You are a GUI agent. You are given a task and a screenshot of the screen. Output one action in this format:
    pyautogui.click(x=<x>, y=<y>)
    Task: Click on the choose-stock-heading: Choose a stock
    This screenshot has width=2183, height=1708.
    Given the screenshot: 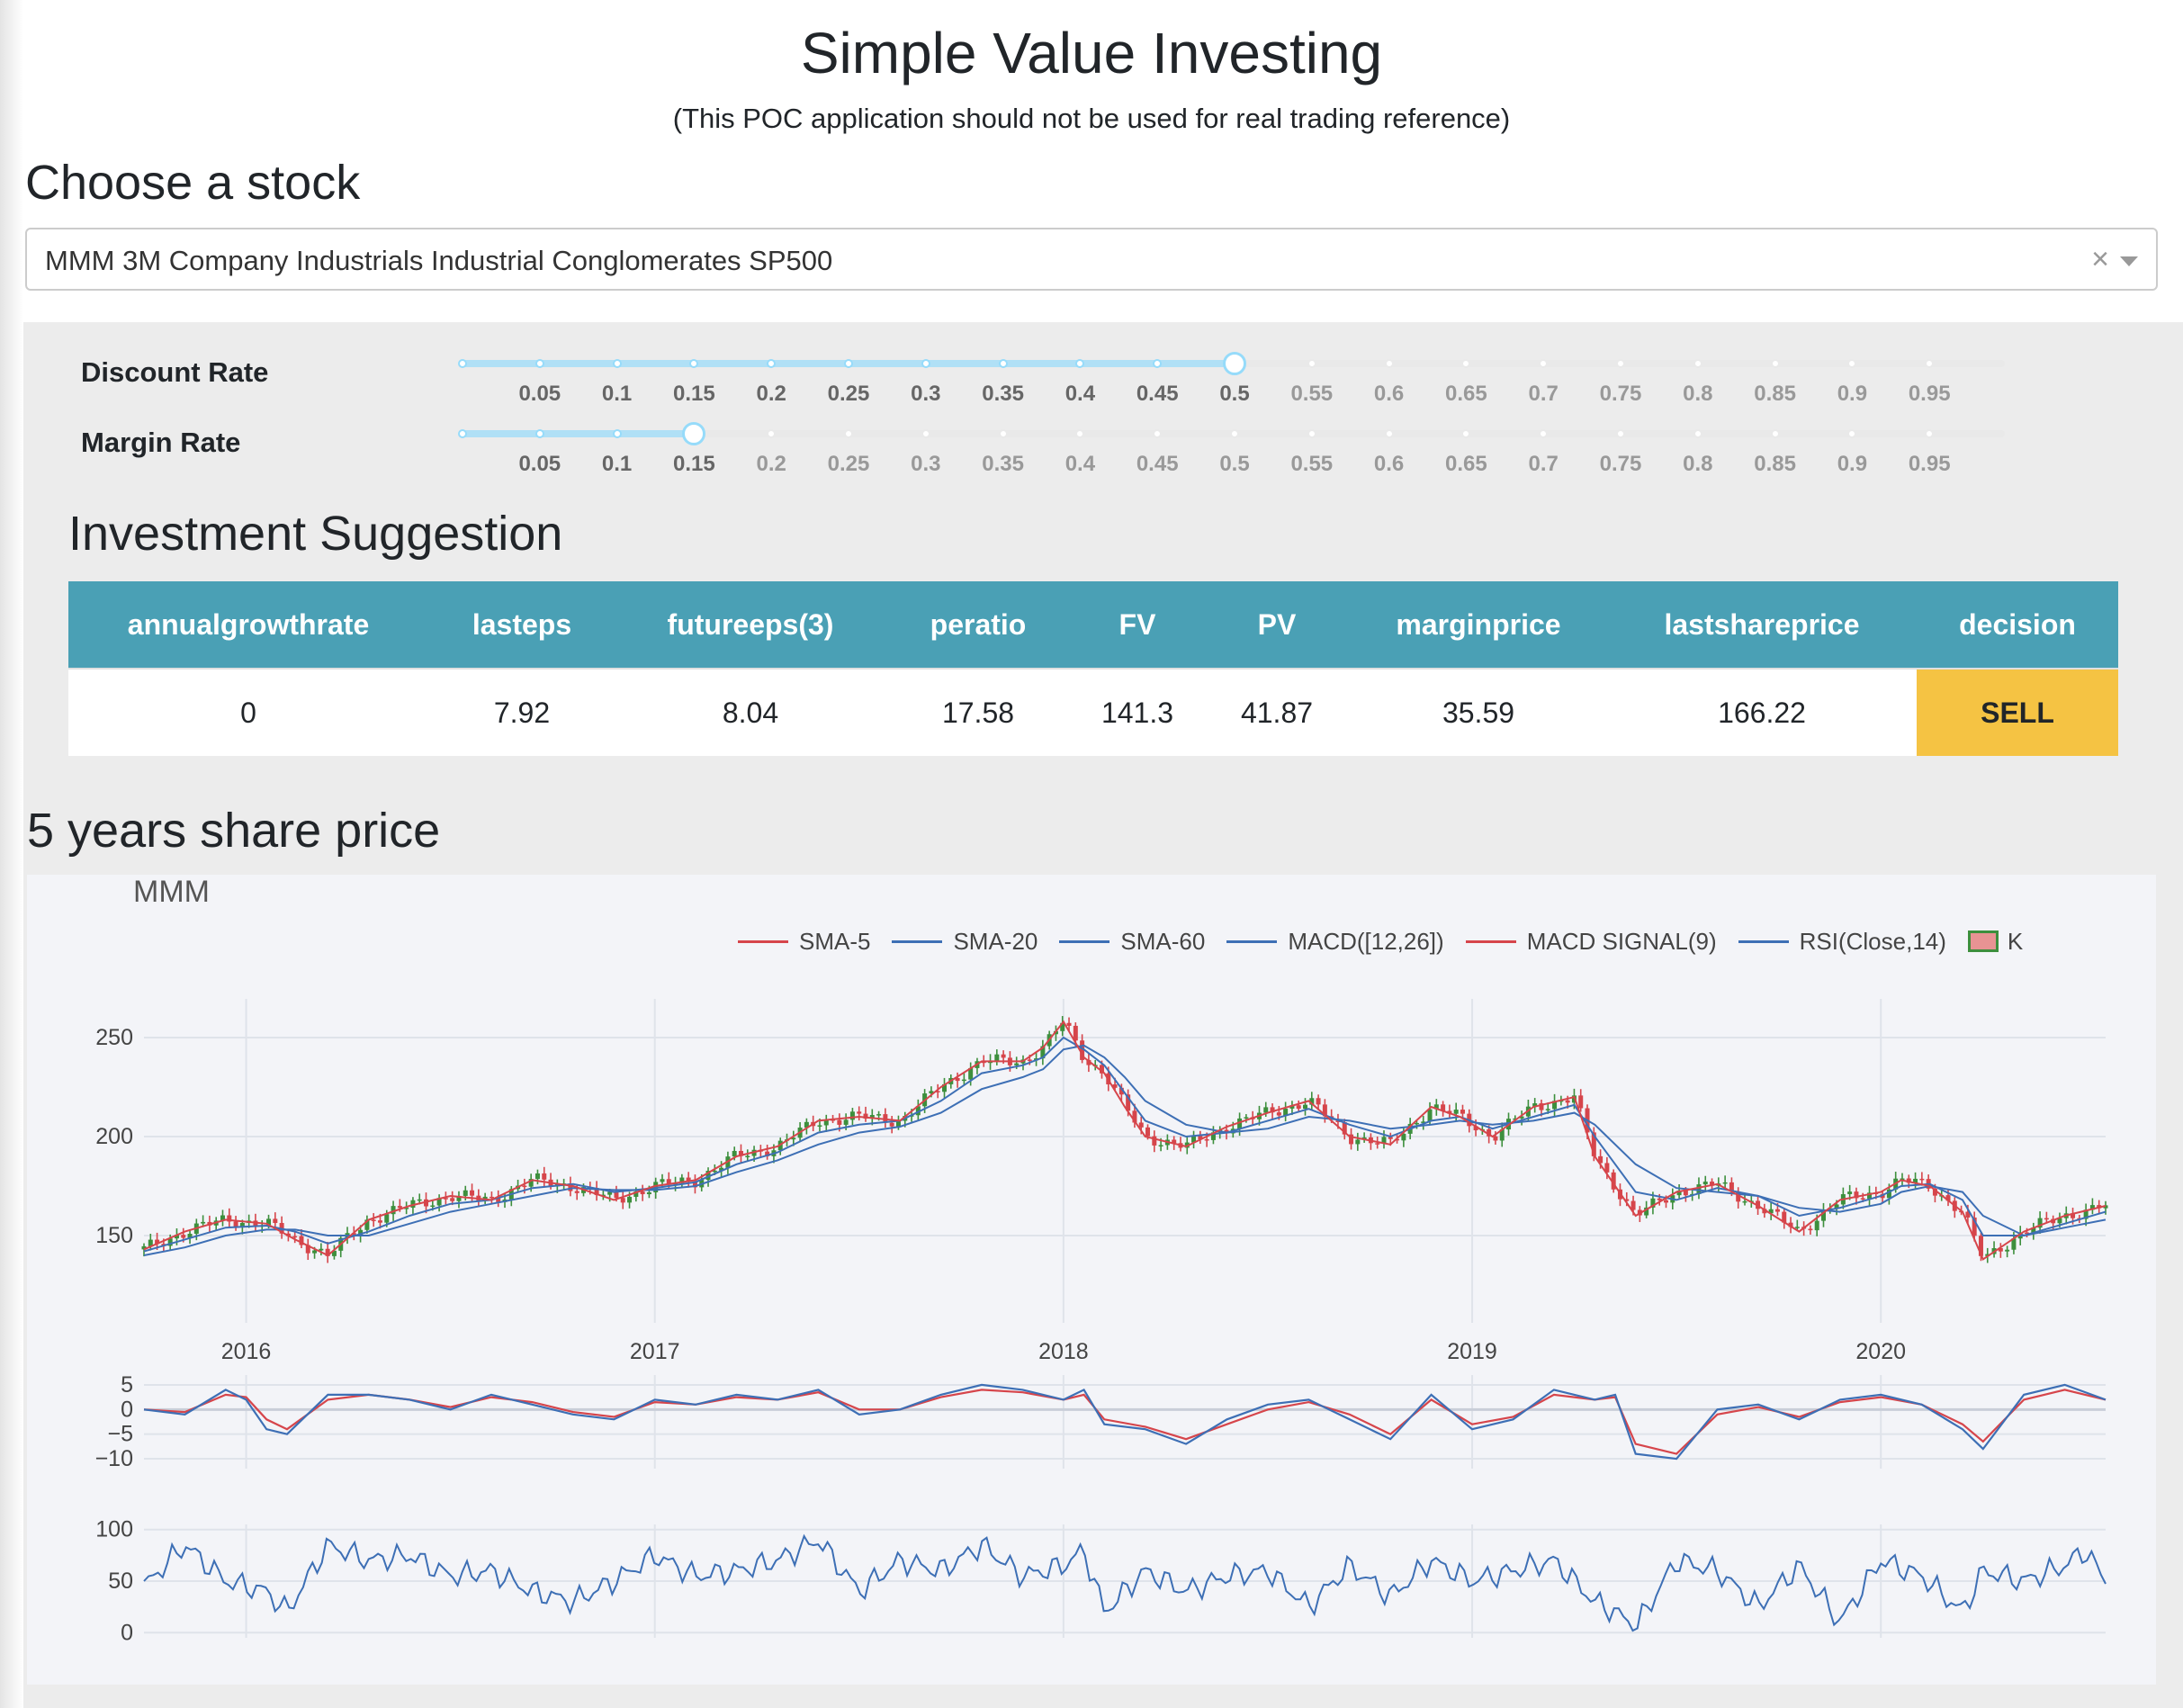 What is the action you would take?
    pyautogui.click(x=193, y=183)
    